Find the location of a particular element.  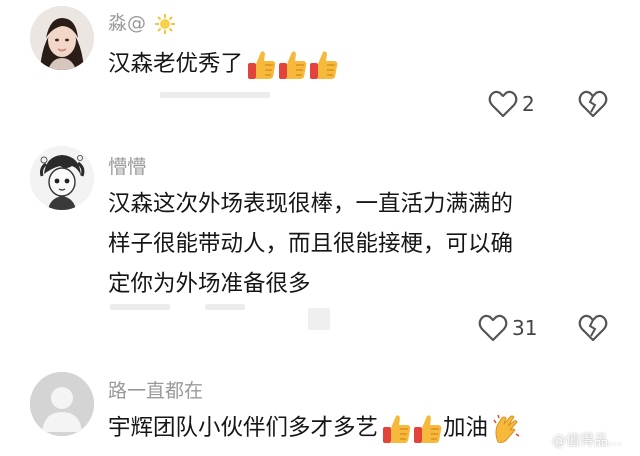

avatar-illustration is located at coordinates (62, 178).